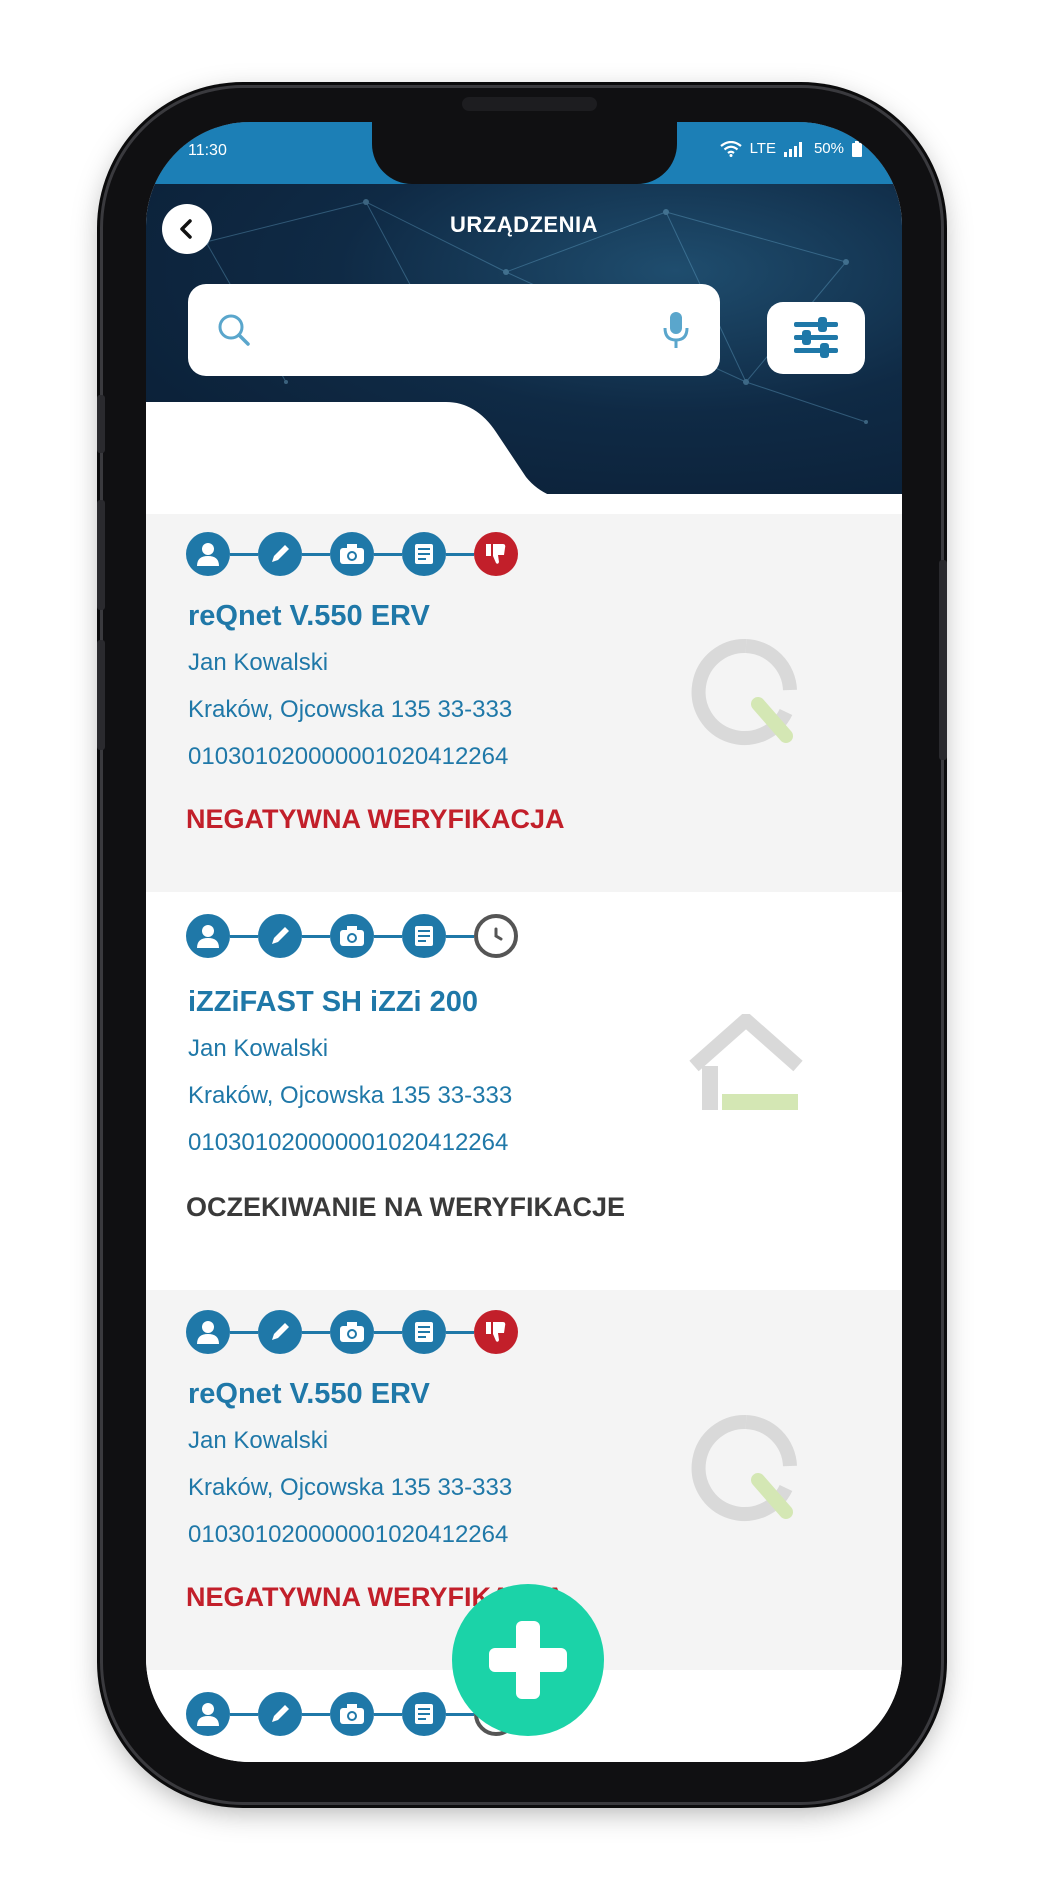 Image resolution: width=1061 pixels, height=1901 pixels. I want to click on network-type: LTE, so click(762, 148).